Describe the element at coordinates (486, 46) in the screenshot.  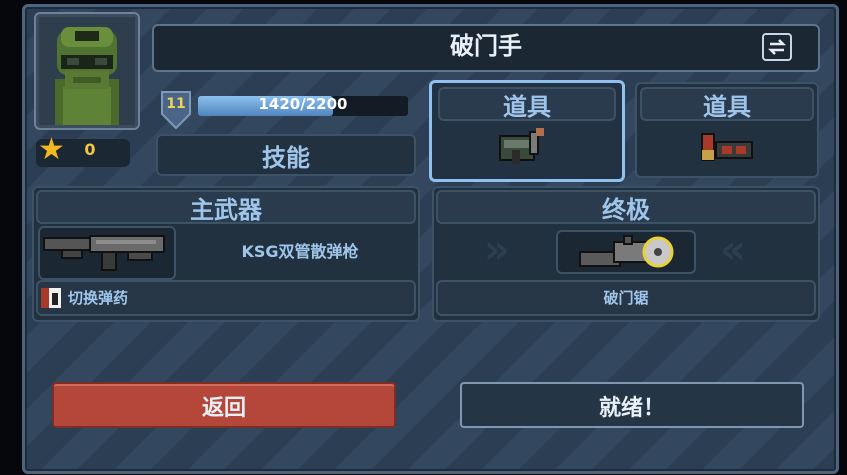
I see `character-name: 破门手` at that location.